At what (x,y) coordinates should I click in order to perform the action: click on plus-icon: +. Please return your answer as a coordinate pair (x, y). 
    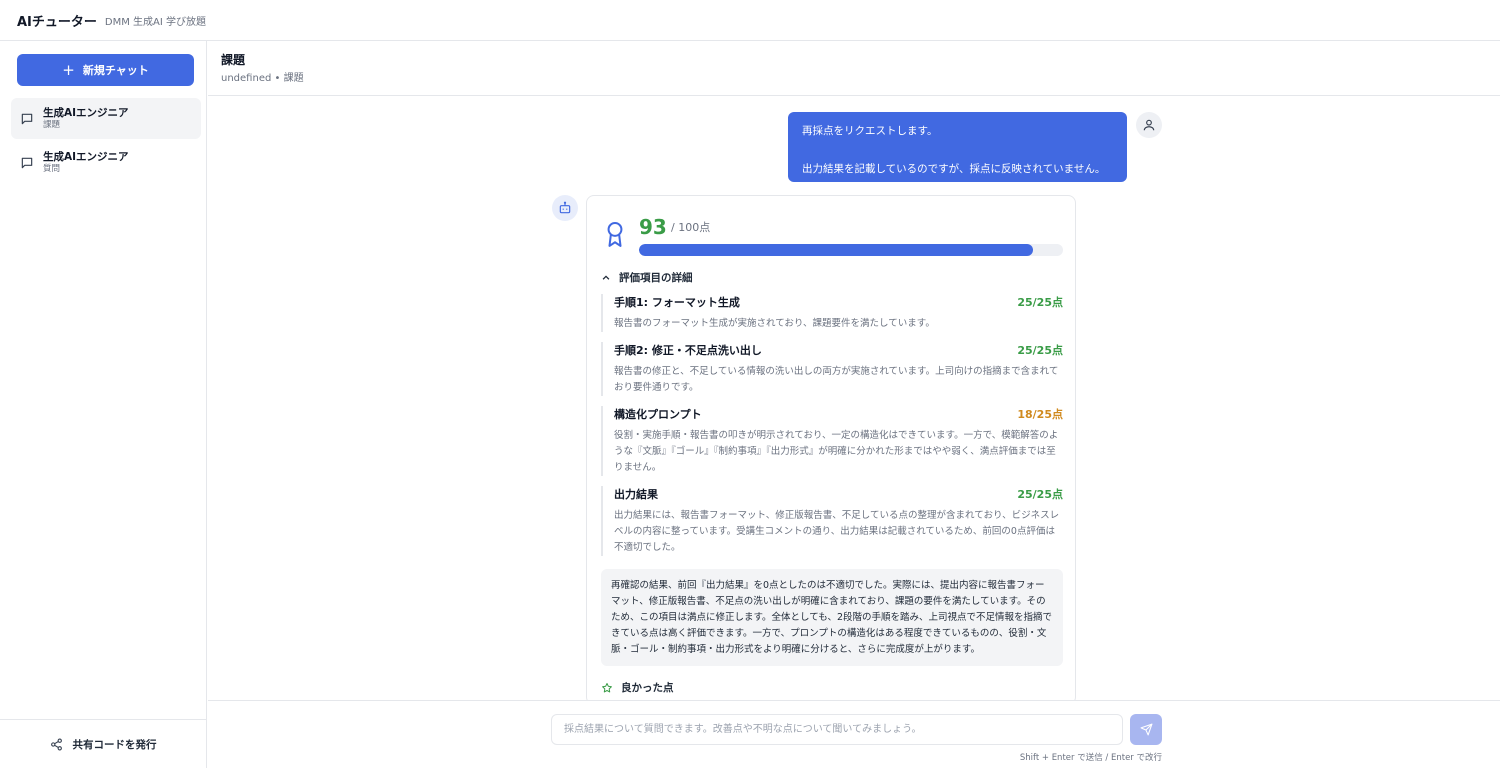
    Looking at the image, I should click on (68, 69).